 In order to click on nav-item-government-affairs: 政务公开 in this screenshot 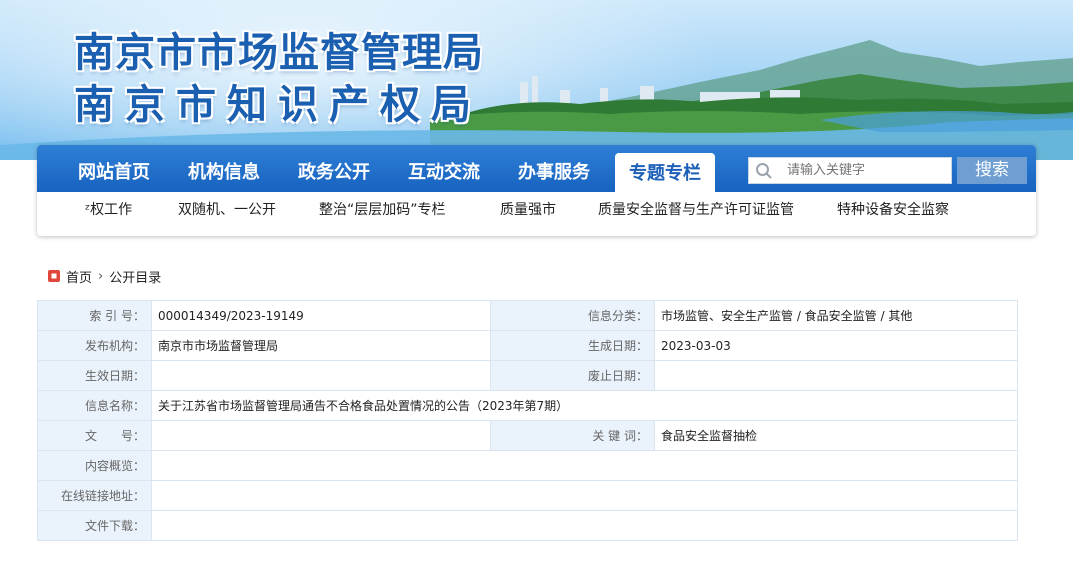, I will do `click(334, 168)`.